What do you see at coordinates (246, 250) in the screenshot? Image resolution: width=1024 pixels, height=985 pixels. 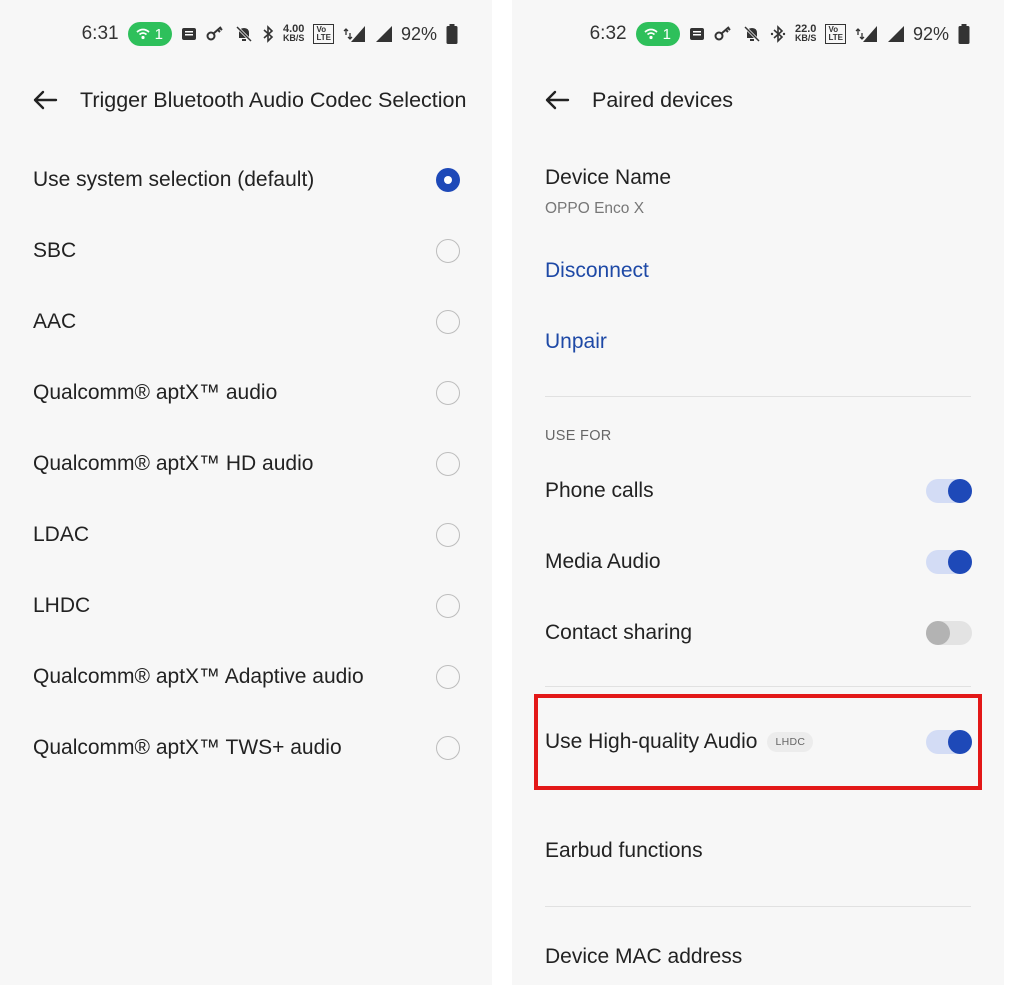 I see `codec-option: SBC` at bounding box center [246, 250].